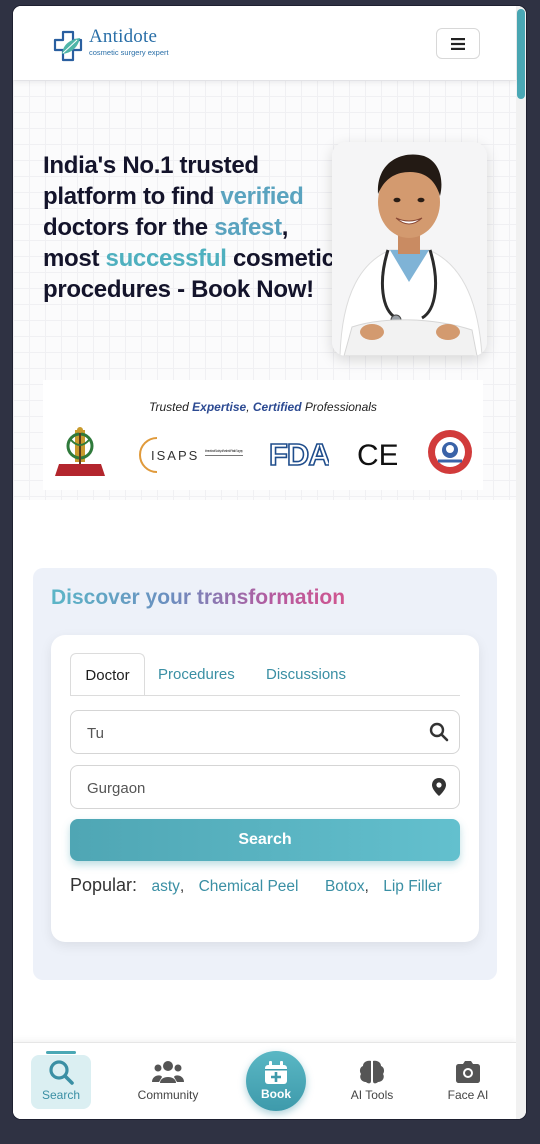  I want to click on tabs-divider, so click(265, 695).